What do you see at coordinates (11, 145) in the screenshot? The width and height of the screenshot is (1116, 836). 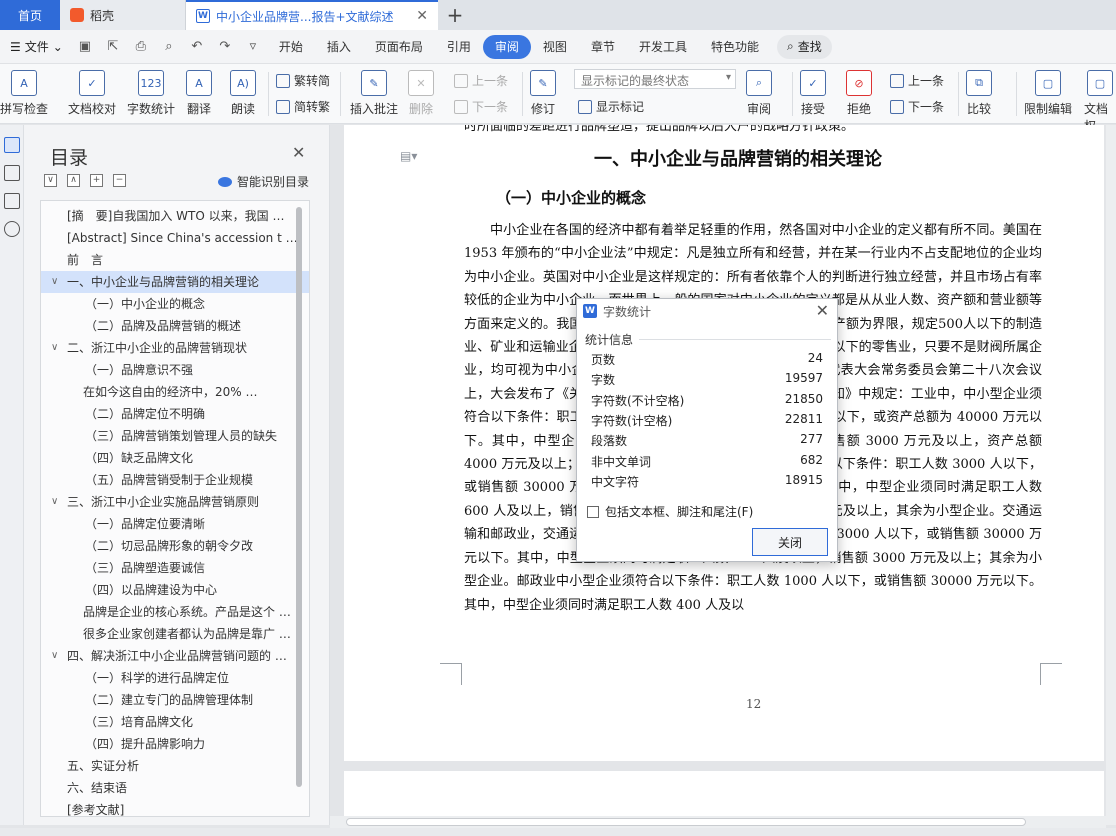 I see `toc-panel-icon` at bounding box center [11, 145].